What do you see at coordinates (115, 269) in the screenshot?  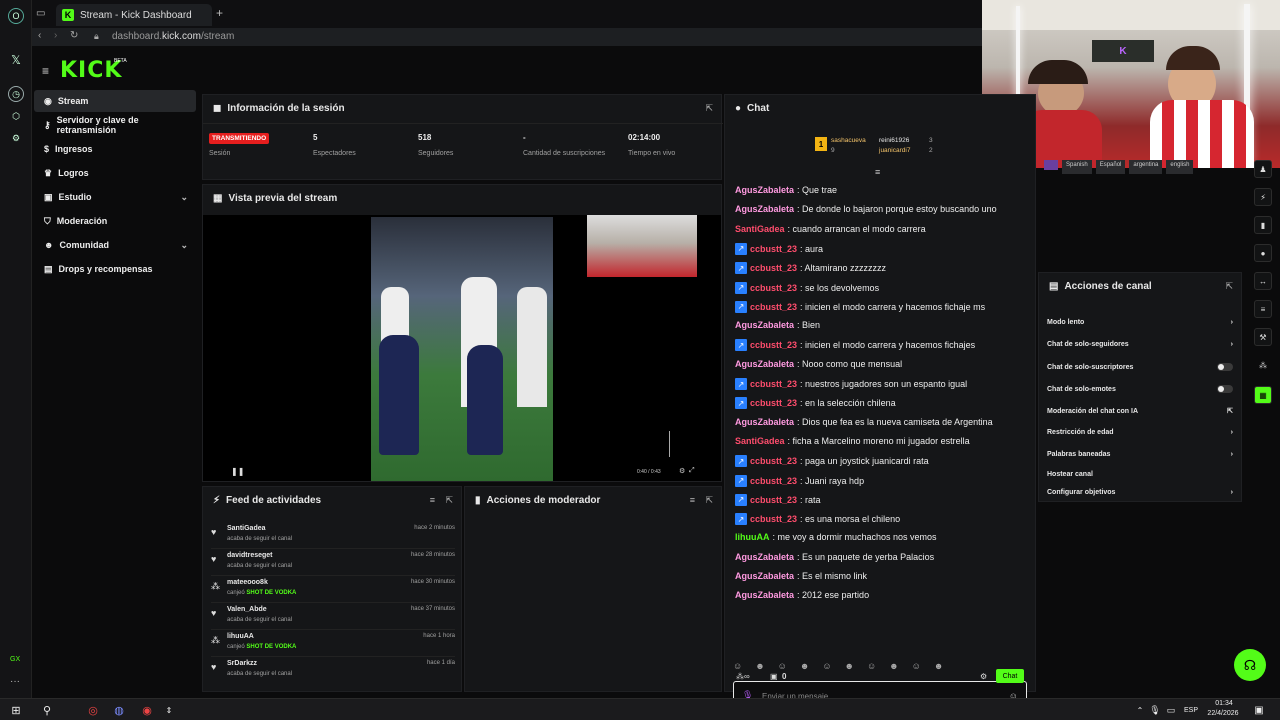 I see `sidebar-item-drops: ▤ Drops y recompensas` at bounding box center [115, 269].